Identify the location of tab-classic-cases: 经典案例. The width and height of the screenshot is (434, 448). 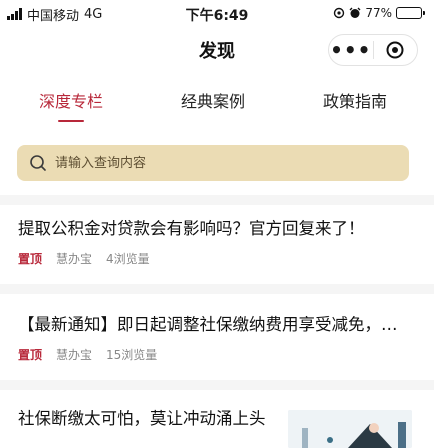
(213, 100).